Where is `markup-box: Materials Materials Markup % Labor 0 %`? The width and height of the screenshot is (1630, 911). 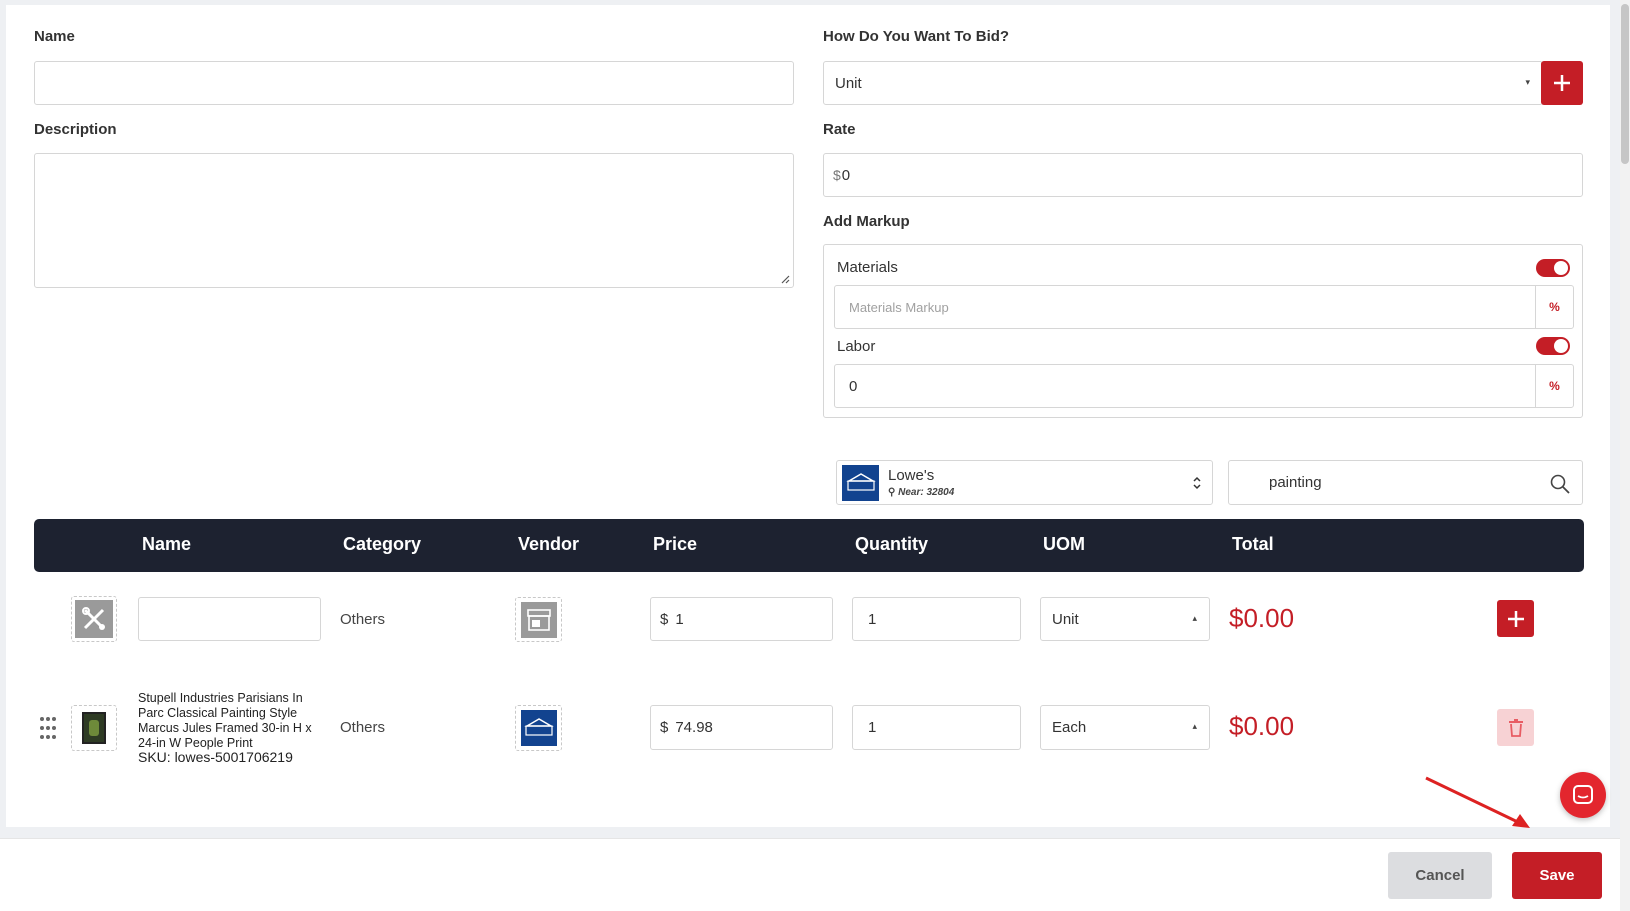 markup-box: Materials Materials Markup % Labor 0 % is located at coordinates (1203, 331).